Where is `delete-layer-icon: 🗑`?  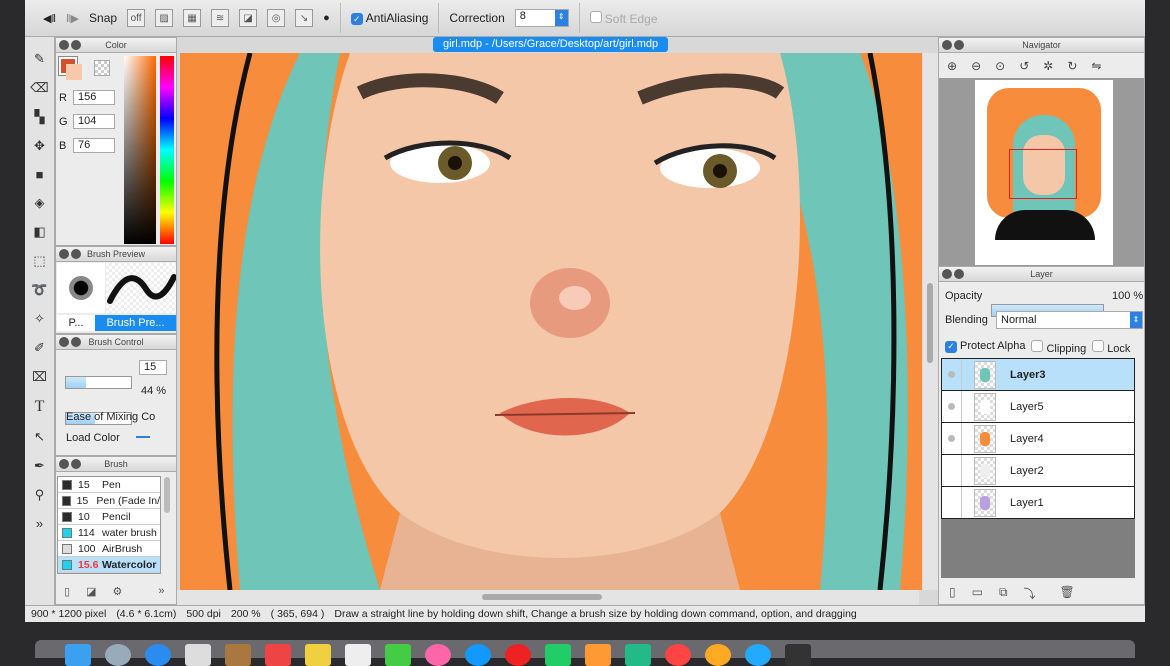 delete-layer-icon: 🗑 is located at coordinates (1067, 593).